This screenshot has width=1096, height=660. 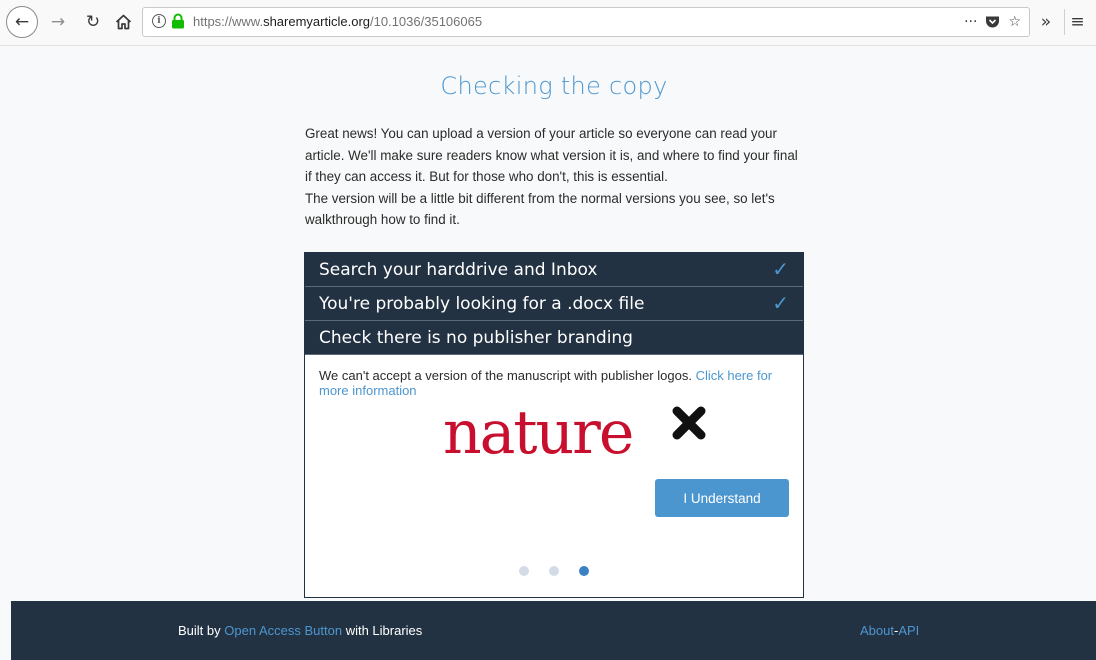 I want to click on arrow-left-icon: ←, so click(x=22, y=22).